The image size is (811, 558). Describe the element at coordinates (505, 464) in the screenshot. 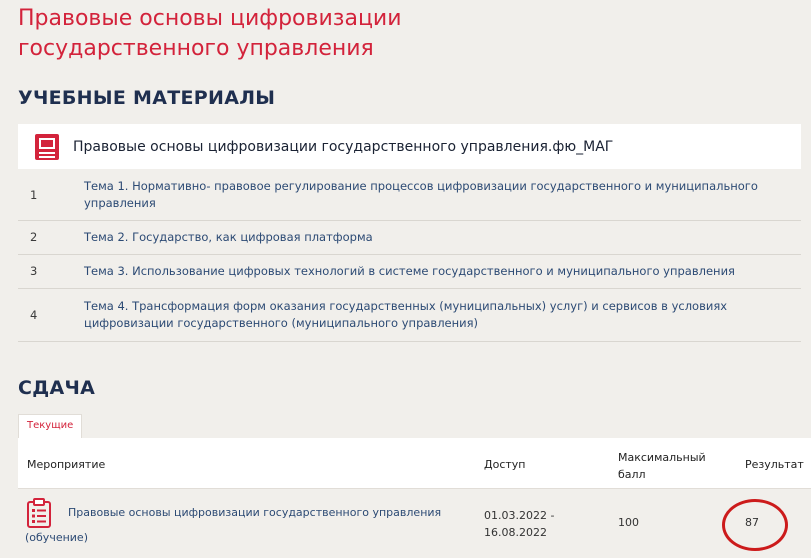

I see `column-access: Доступ` at that location.